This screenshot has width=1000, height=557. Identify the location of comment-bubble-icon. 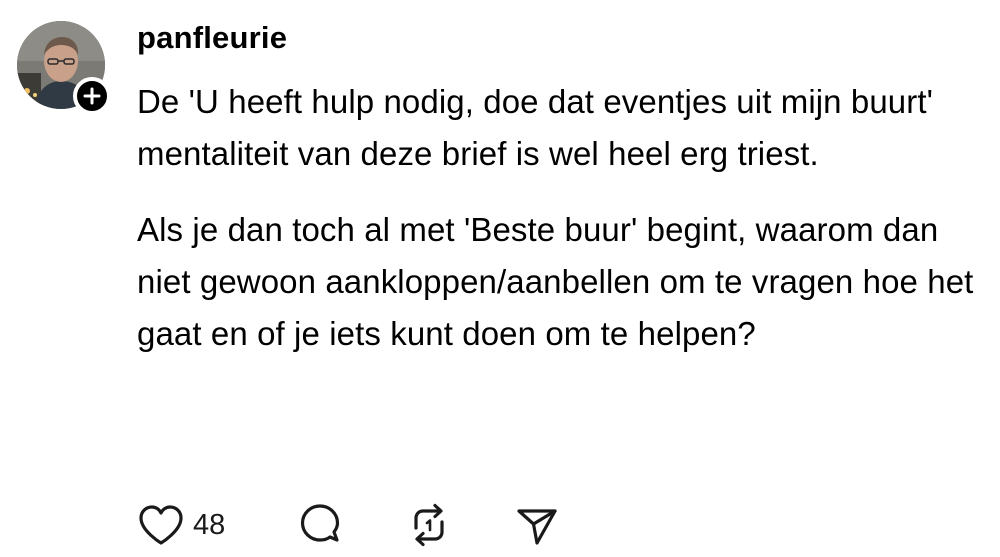
(320, 523).